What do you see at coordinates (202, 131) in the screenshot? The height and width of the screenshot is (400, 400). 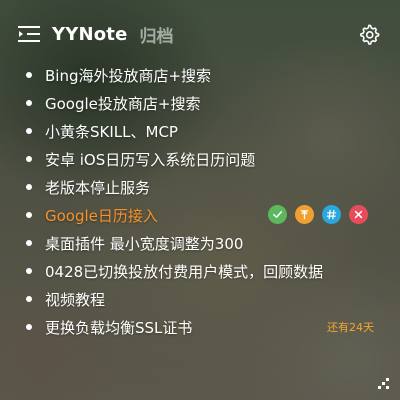 I see `list-item: 小黄条SKILL、MCP` at bounding box center [202, 131].